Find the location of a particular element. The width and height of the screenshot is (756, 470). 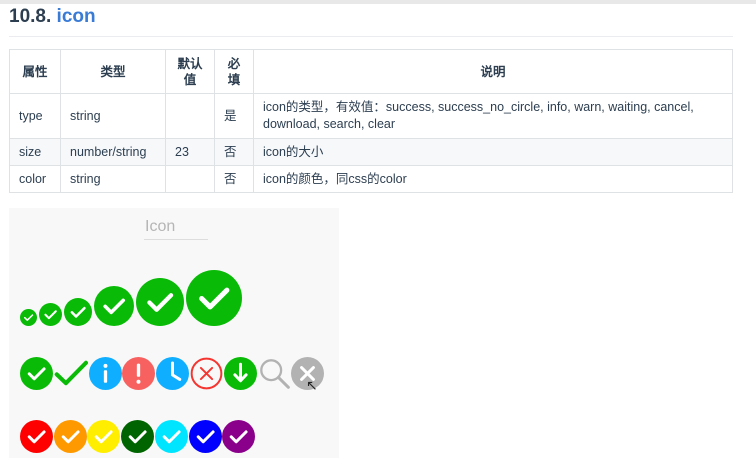

section-heading: 10.8. icon is located at coordinates (52, 17).